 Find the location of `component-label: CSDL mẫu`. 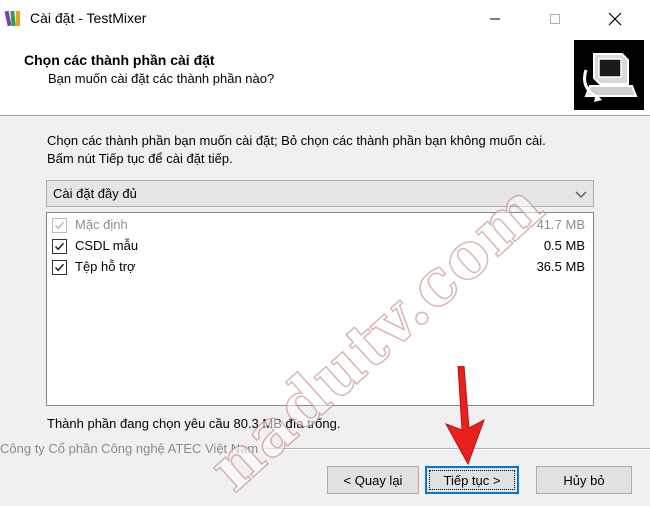

component-label: CSDL mẫu is located at coordinates (107, 245).